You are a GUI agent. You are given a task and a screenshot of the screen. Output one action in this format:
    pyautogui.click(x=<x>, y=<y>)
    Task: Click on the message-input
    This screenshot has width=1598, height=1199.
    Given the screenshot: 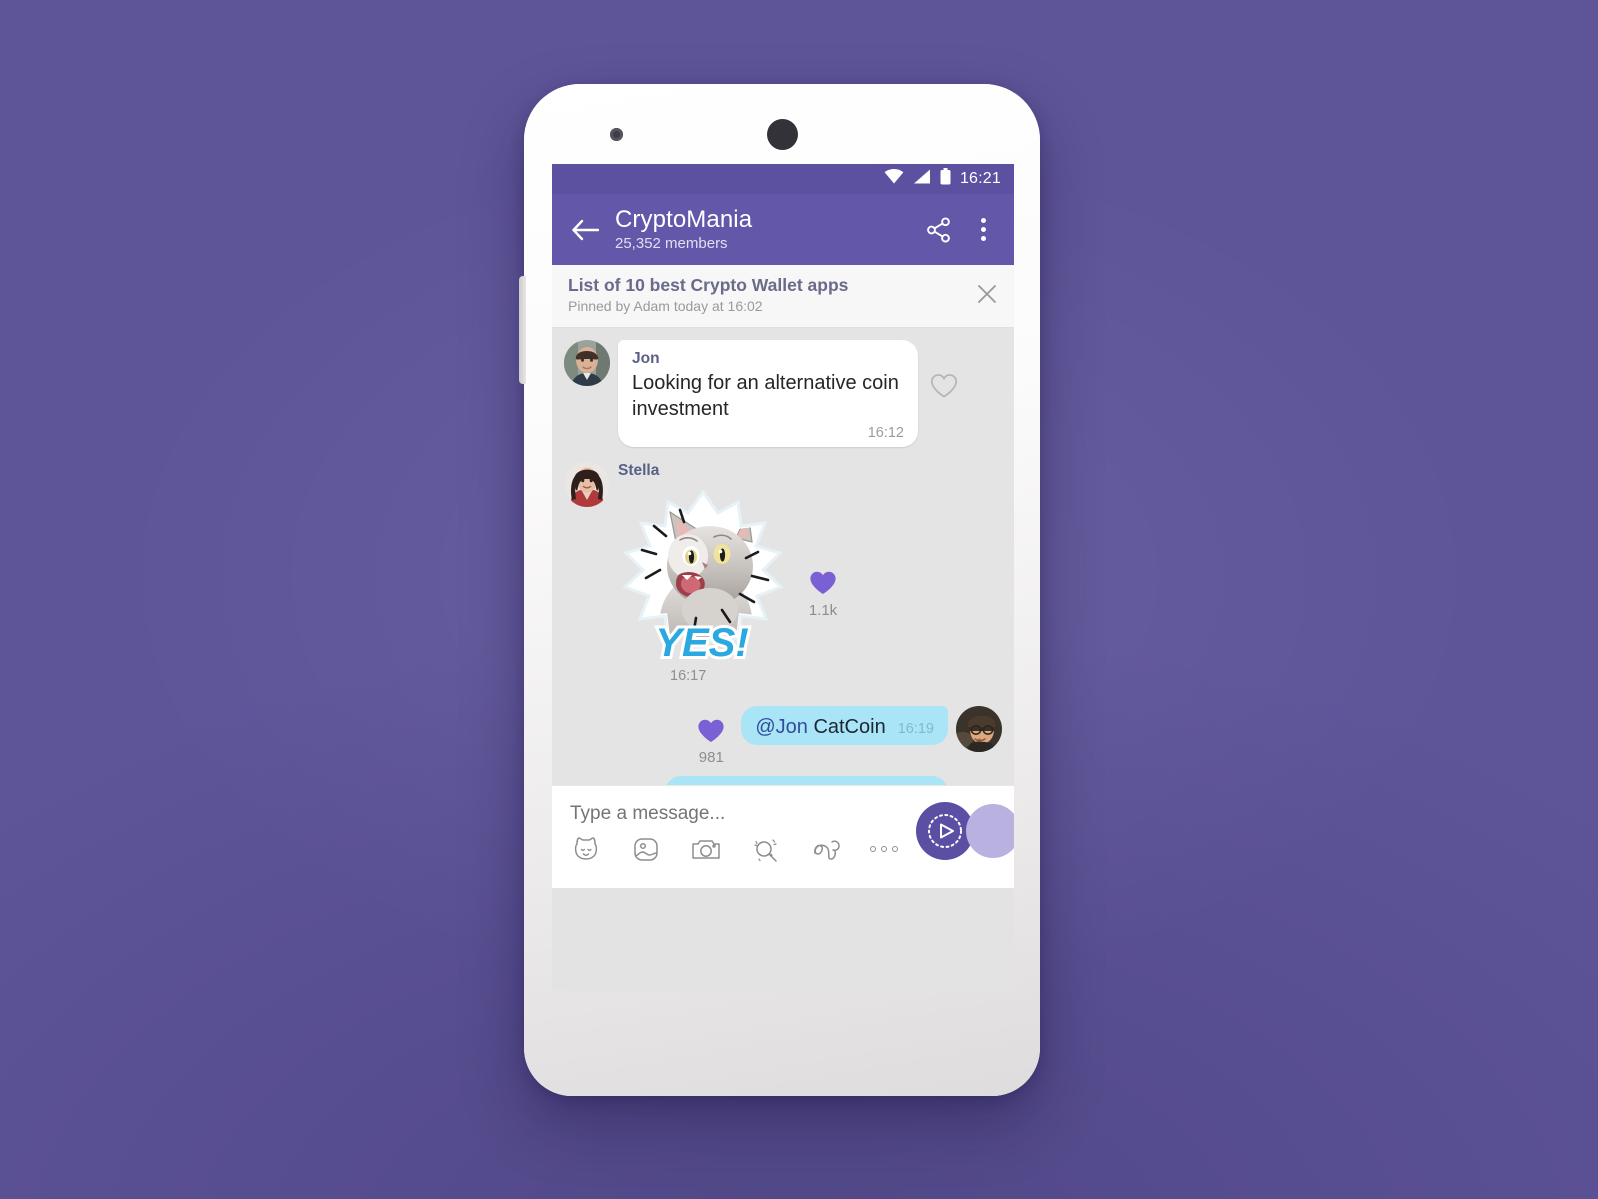 What is the action you would take?
    pyautogui.click(x=714, y=805)
    